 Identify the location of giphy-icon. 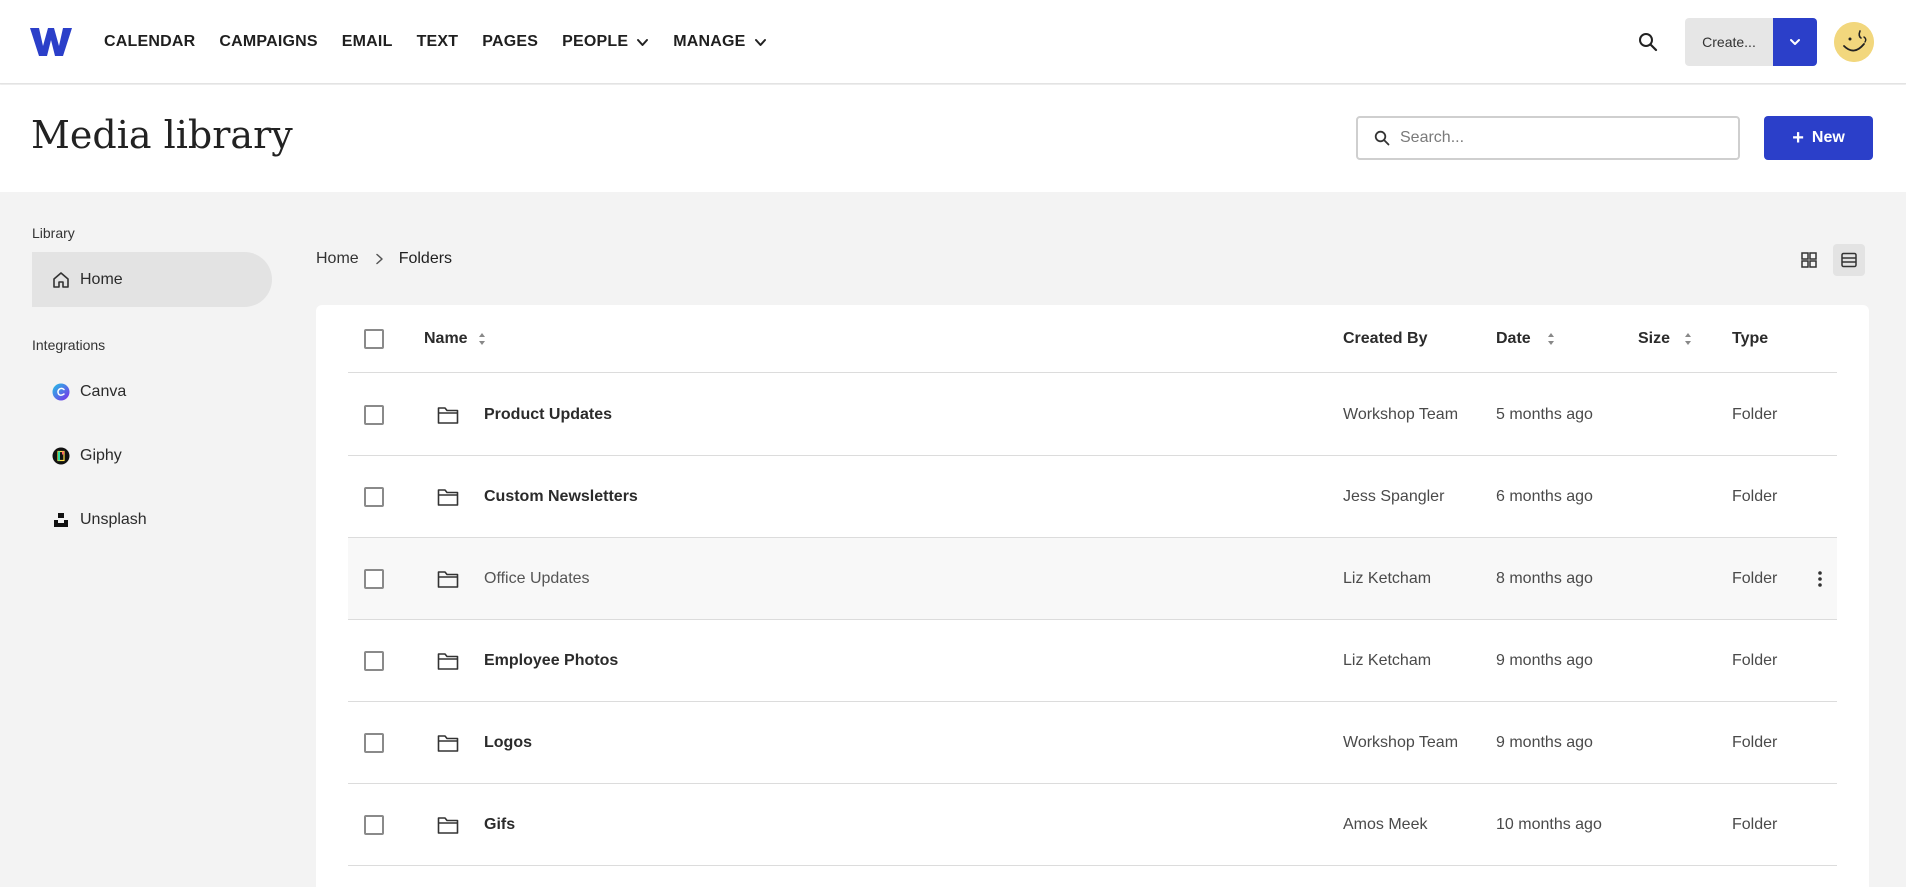
(61, 456).